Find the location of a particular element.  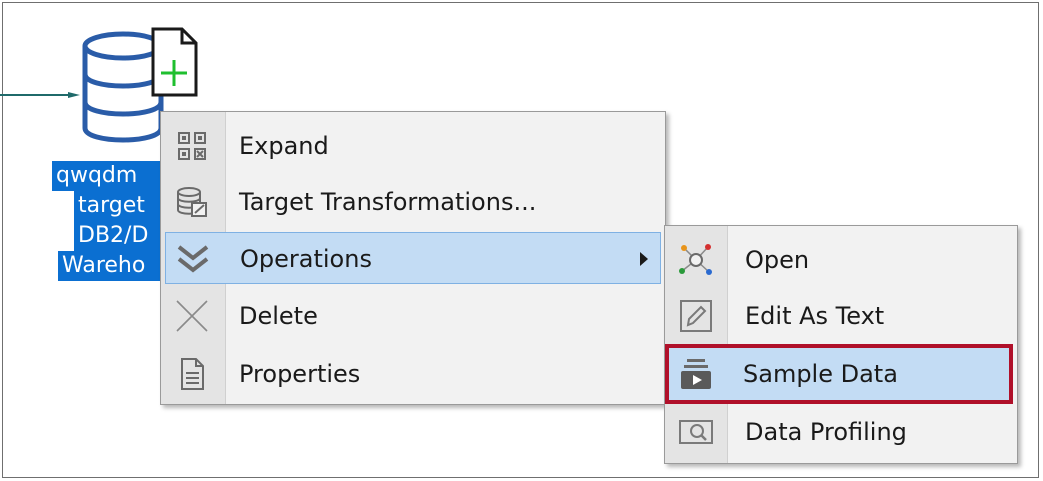

menu-item-label: Properties is located at coordinates (300, 374).